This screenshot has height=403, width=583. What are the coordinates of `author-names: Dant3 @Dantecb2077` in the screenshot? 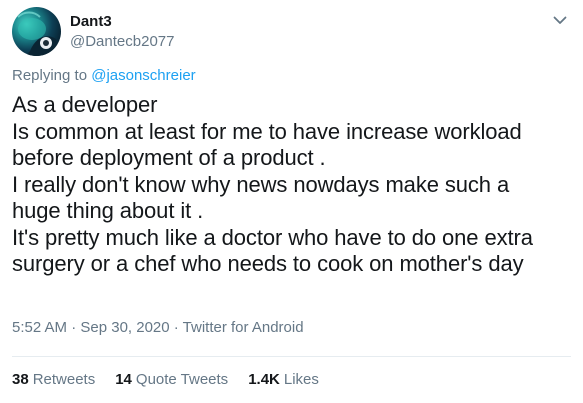 It's located at (122, 32).